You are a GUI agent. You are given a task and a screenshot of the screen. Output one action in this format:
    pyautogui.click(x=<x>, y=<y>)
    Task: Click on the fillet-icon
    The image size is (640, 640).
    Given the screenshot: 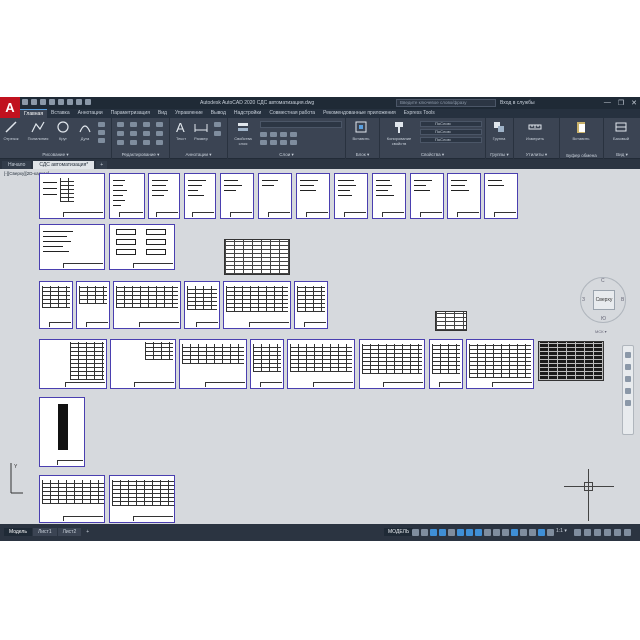 What is the action you would take?
    pyautogui.click(x=146, y=133)
    